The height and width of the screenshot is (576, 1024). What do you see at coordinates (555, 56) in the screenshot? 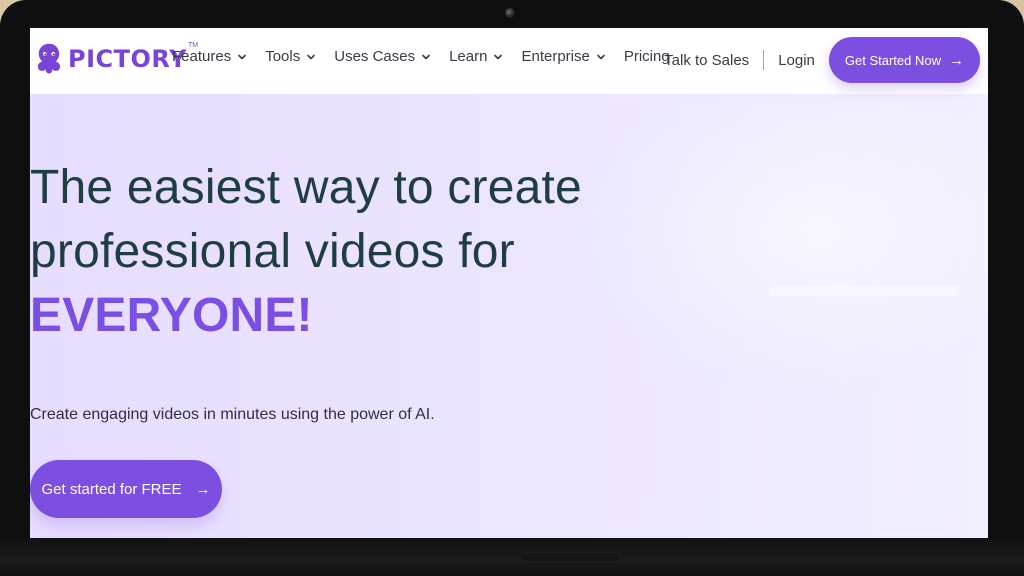
I see `nav-enterprise-label: Enterprise` at bounding box center [555, 56].